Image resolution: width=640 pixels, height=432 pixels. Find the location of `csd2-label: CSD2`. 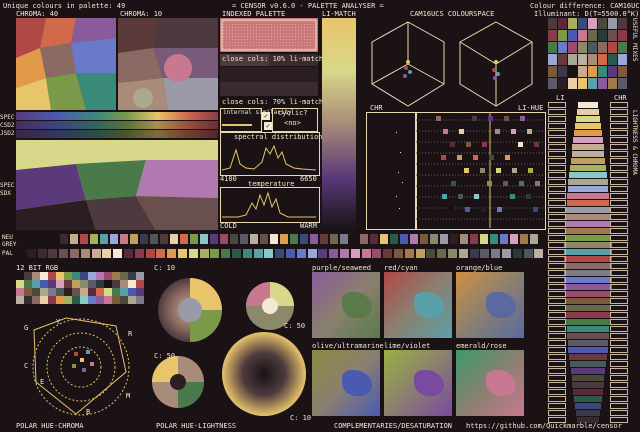

csd2-label: CSD2 is located at coordinates (7, 125).